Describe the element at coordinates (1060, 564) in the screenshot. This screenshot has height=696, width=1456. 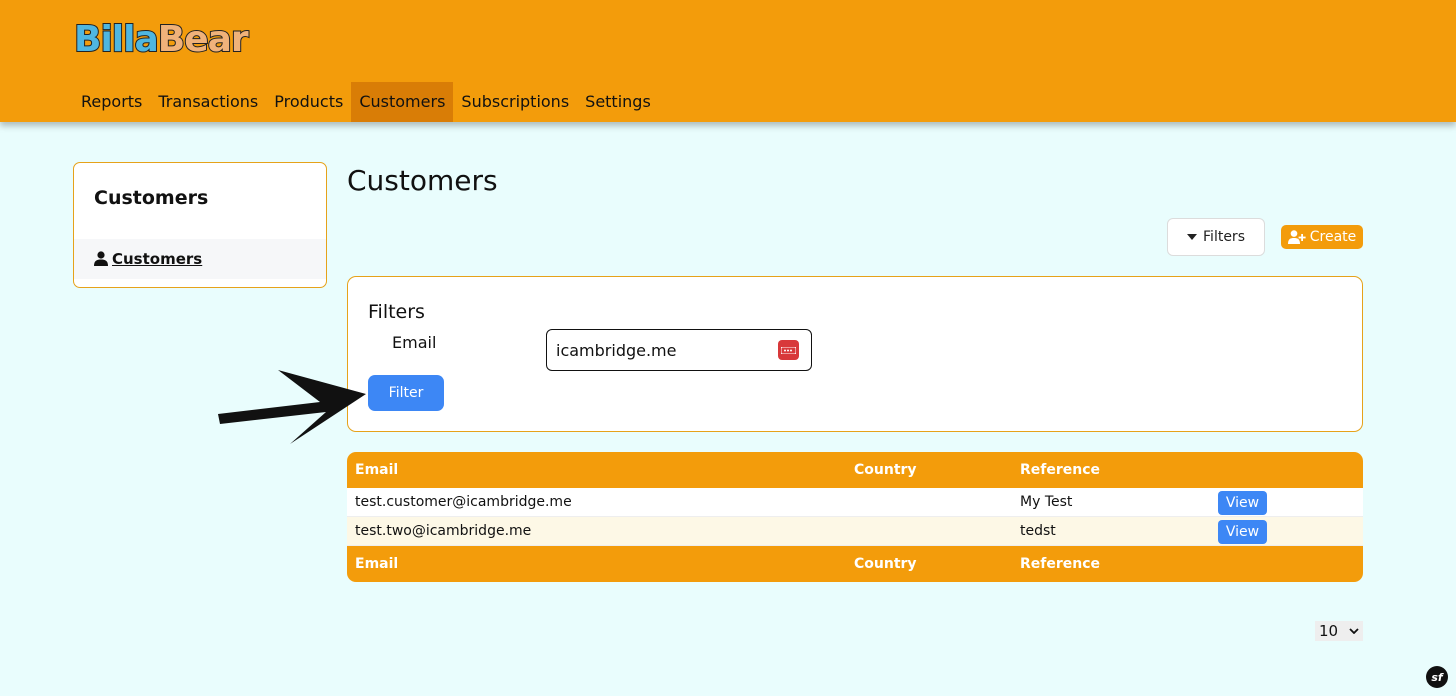
I see `column-footer-reference: Reference` at that location.